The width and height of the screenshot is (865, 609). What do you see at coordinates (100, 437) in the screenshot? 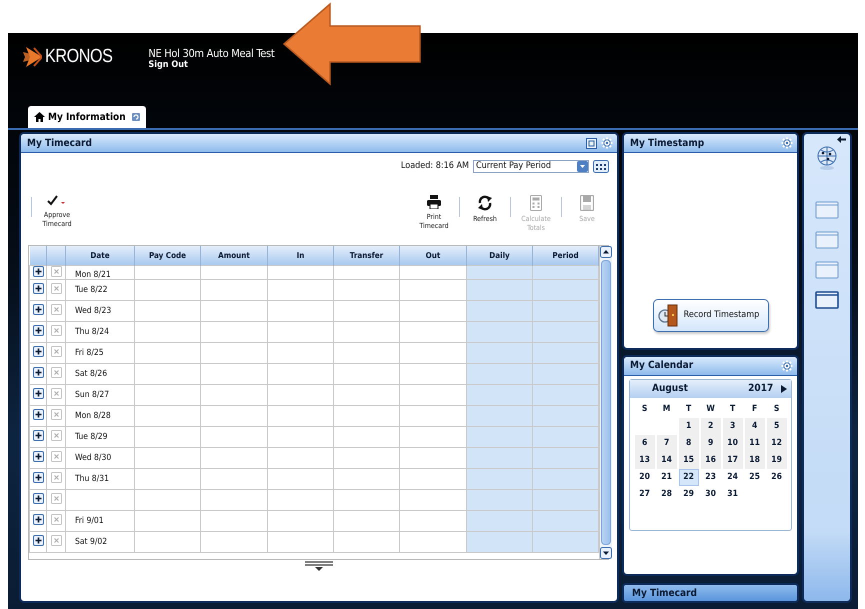
I see `date-cell: Tue 8/29` at bounding box center [100, 437].